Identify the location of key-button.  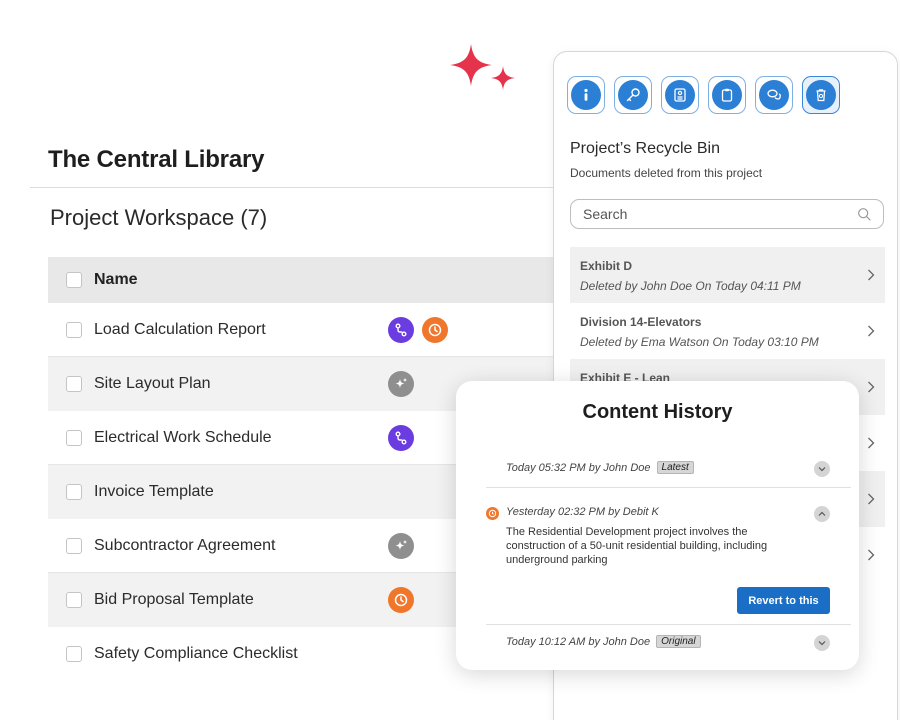
(633, 95).